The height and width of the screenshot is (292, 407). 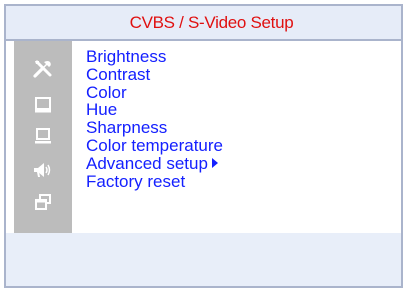 I want to click on icon-sidebar, so click(x=43, y=137).